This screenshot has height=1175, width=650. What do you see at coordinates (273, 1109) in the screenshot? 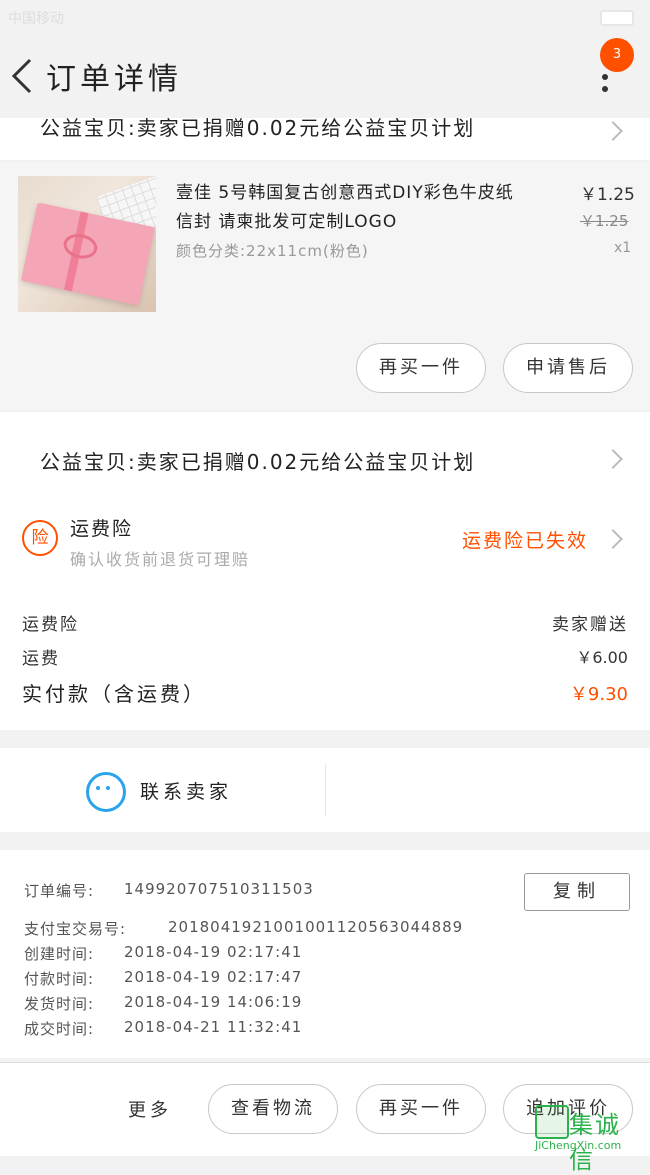
I see `view-logistics-button: 查看物流` at bounding box center [273, 1109].